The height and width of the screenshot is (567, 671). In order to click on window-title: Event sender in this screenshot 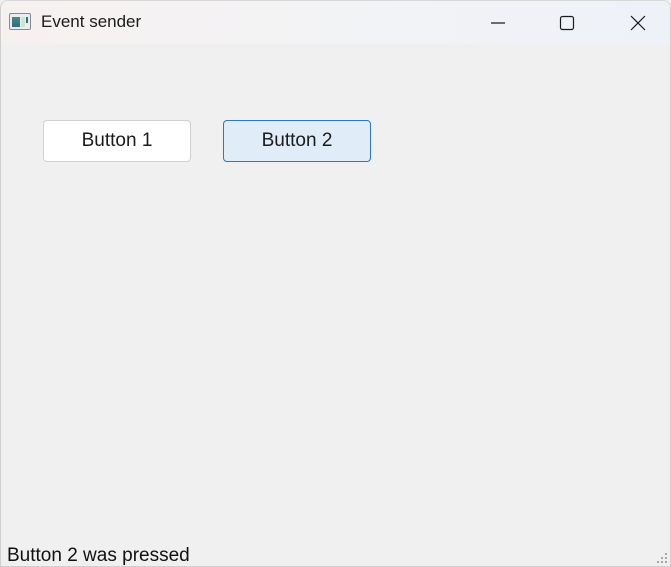, I will do `click(91, 21)`.